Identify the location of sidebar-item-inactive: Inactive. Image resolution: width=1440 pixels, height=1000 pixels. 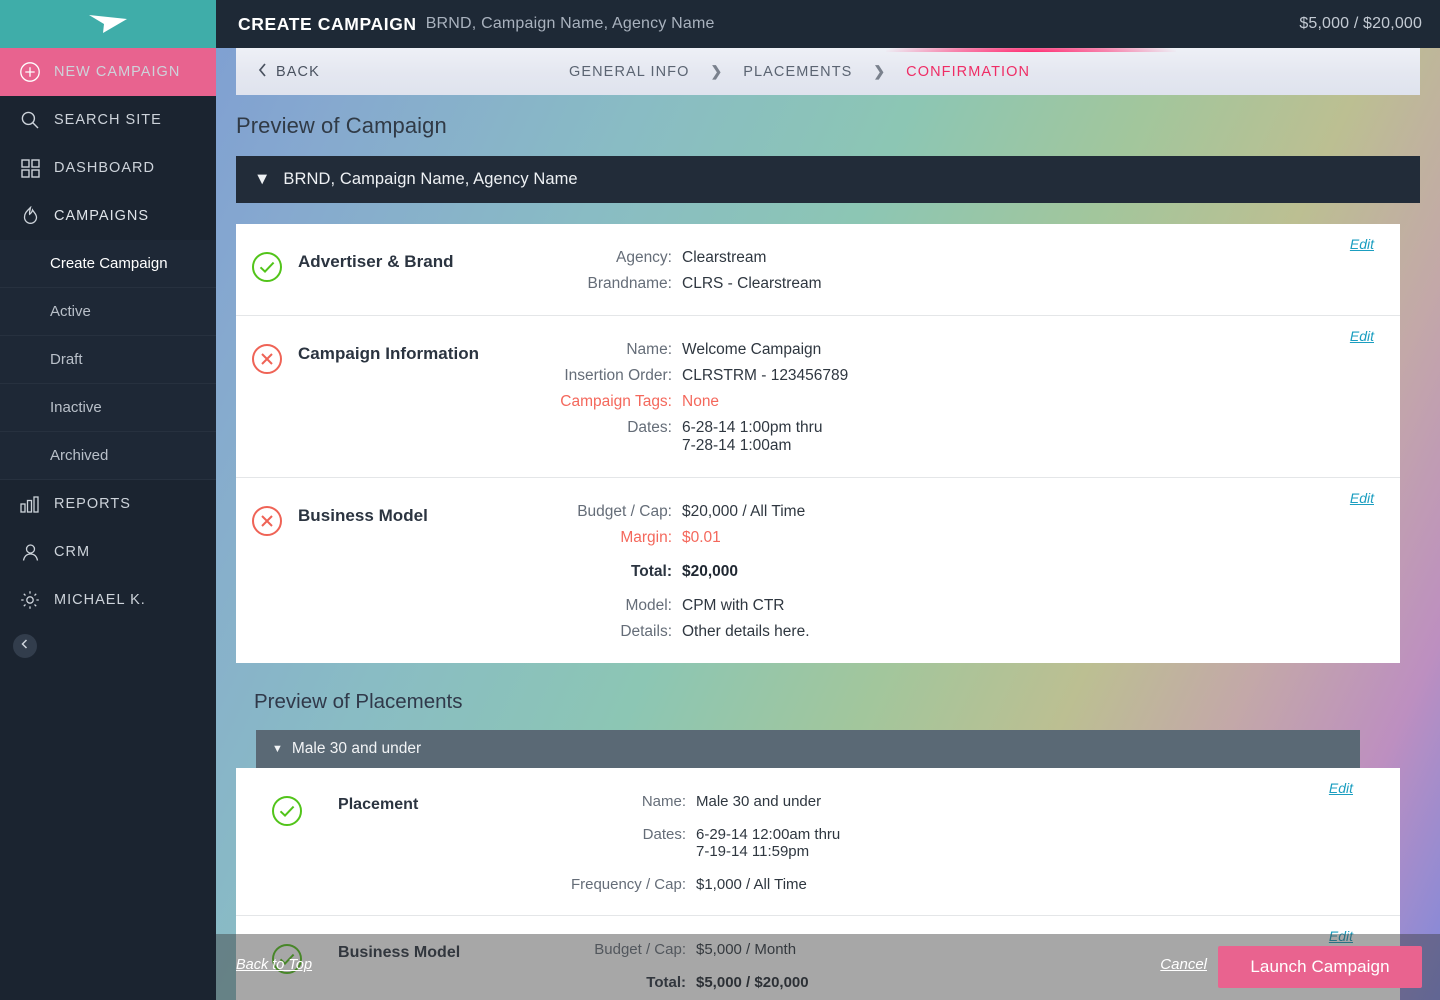
(108, 408).